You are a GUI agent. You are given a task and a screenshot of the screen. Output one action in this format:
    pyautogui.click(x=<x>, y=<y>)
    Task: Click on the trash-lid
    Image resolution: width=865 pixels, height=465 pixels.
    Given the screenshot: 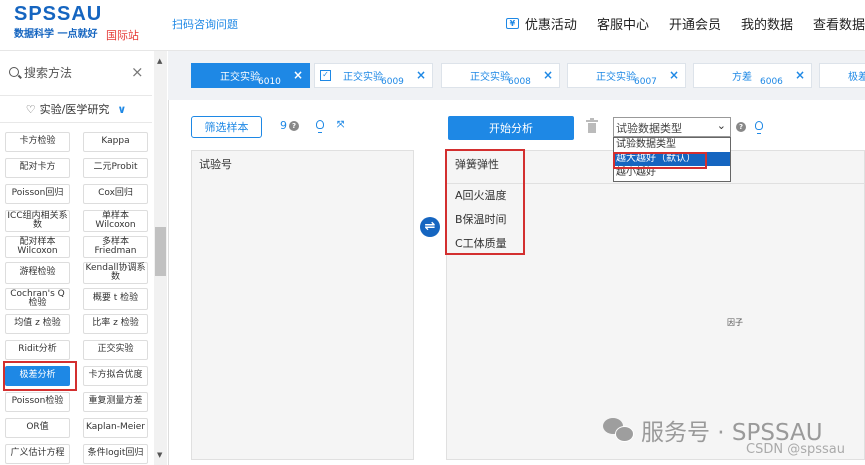 What is the action you would take?
    pyautogui.click(x=592, y=121)
    